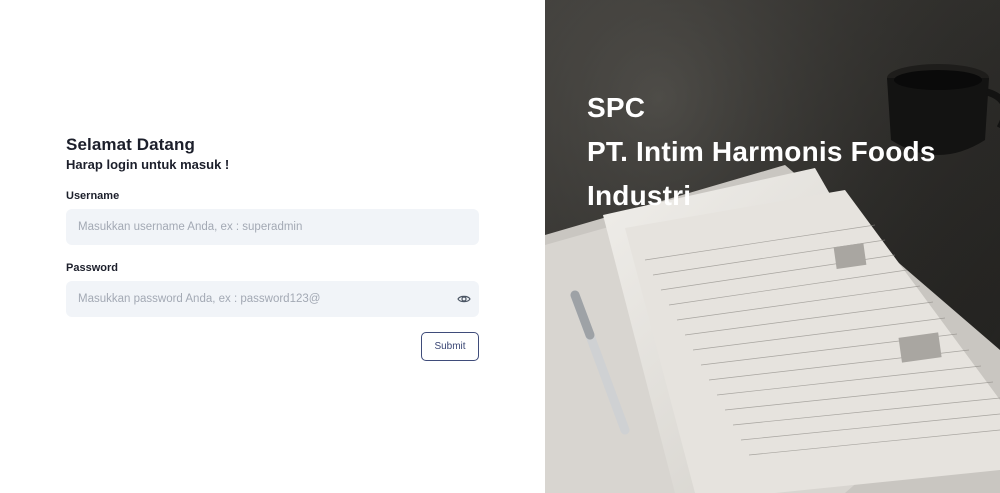 Image resolution: width=1000 pixels, height=493 pixels. What do you see at coordinates (92, 268) in the screenshot?
I see `password-label: Password` at bounding box center [92, 268].